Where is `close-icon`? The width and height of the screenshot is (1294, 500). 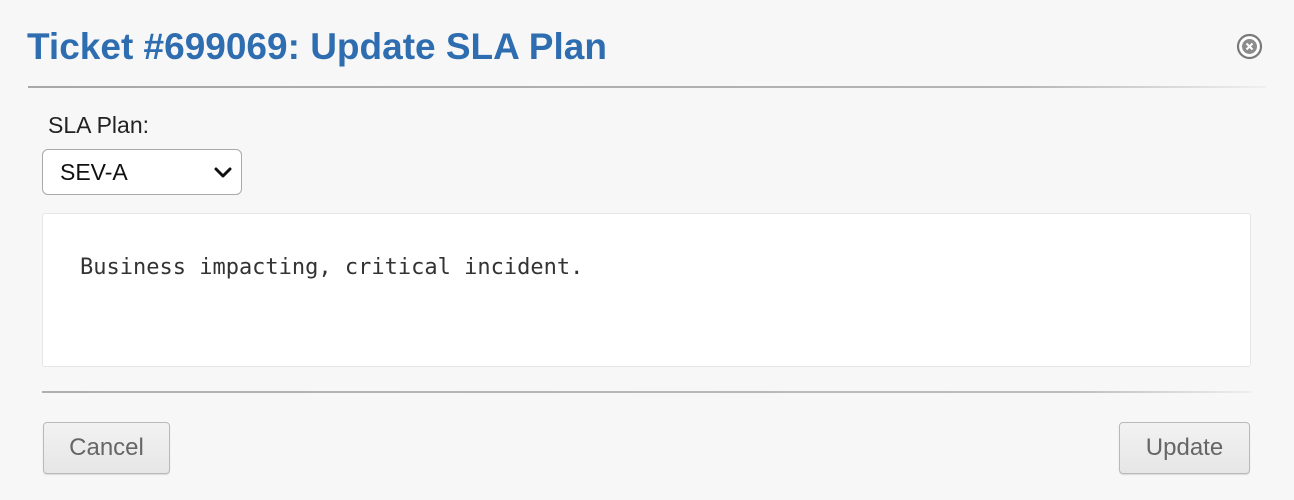
close-icon is located at coordinates (1249, 46).